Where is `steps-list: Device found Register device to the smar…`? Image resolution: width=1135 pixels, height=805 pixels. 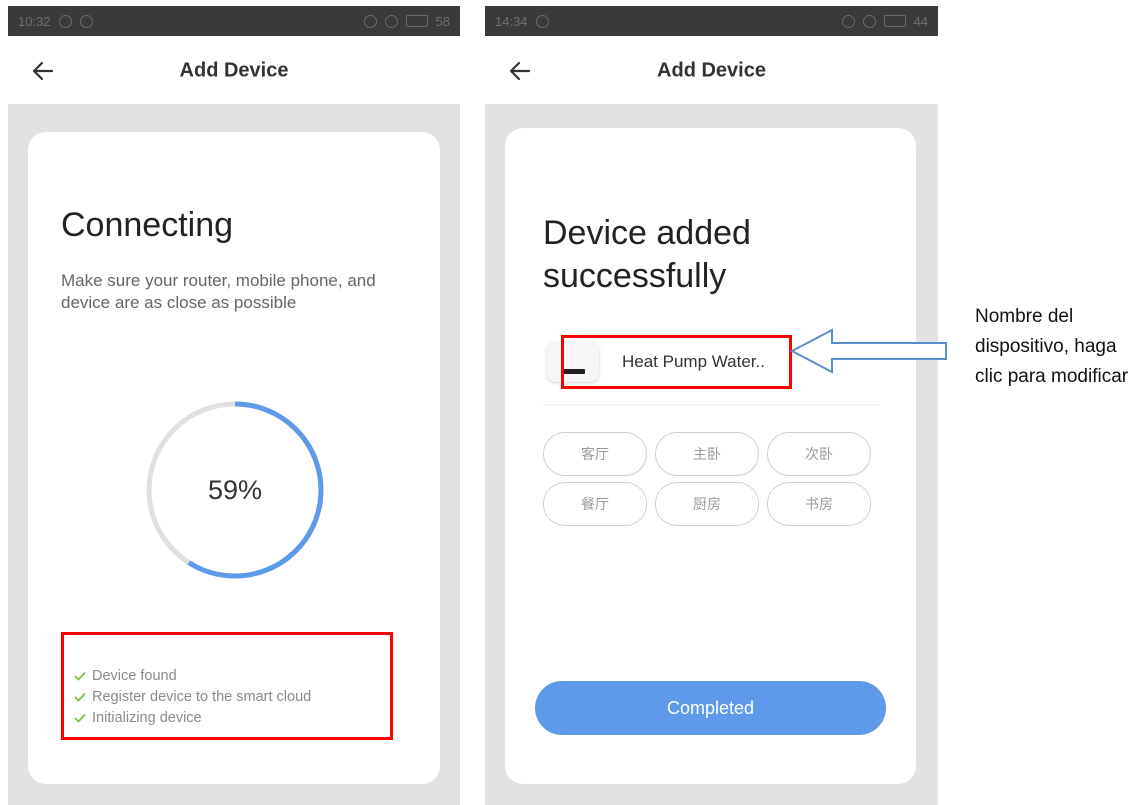
steps-list: Device found Register device to the smar… is located at coordinates (227, 686).